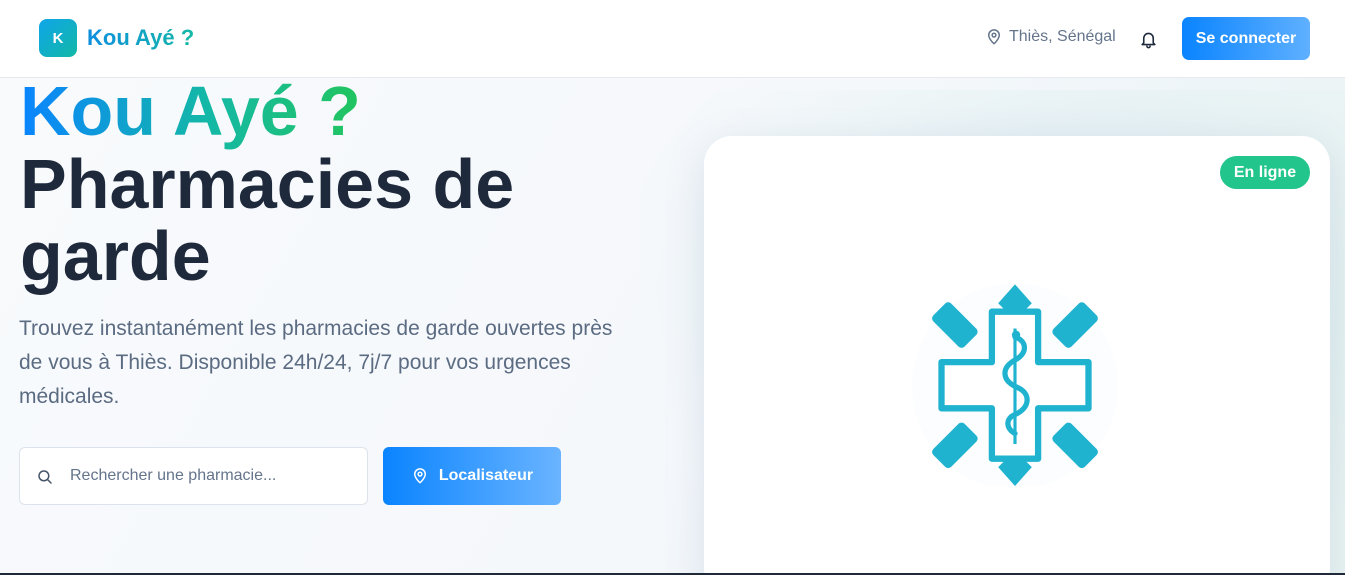  What do you see at coordinates (1062, 36) in the screenshot?
I see `location-label: Thiès, Sénégal` at bounding box center [1062, 36].